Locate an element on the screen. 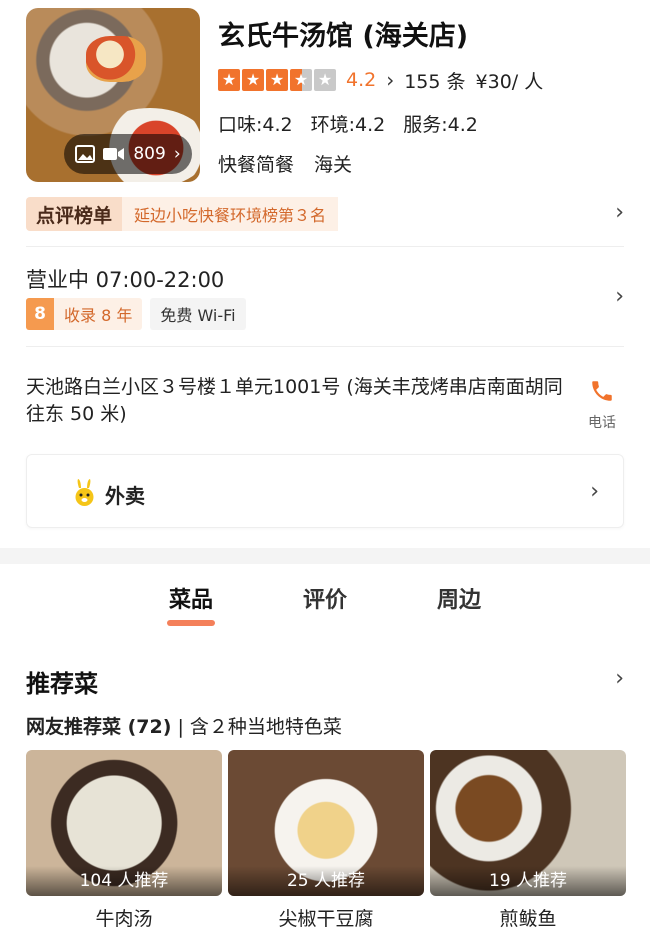 The height and width of the screenshot is (936, 650). recommend-count: 网友推荐菜 (72) is located at coordinates (99, 727).